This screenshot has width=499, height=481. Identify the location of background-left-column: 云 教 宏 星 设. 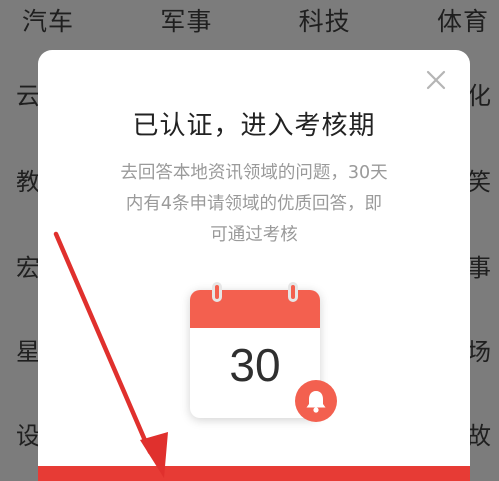
(20, 240).